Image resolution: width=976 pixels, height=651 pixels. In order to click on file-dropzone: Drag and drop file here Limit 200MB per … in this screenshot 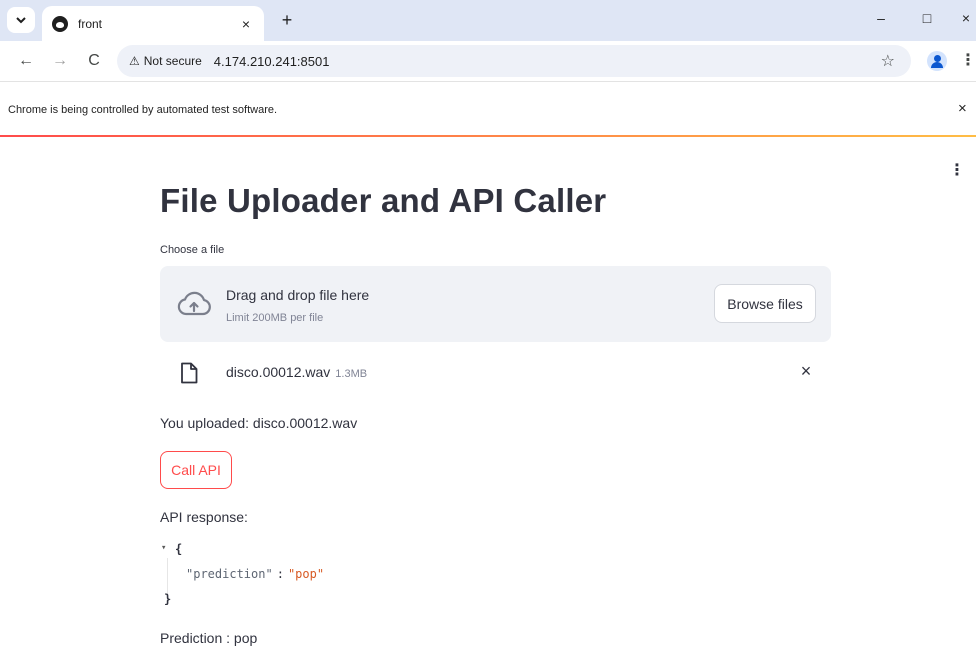, I will do `click(495, 304)`.